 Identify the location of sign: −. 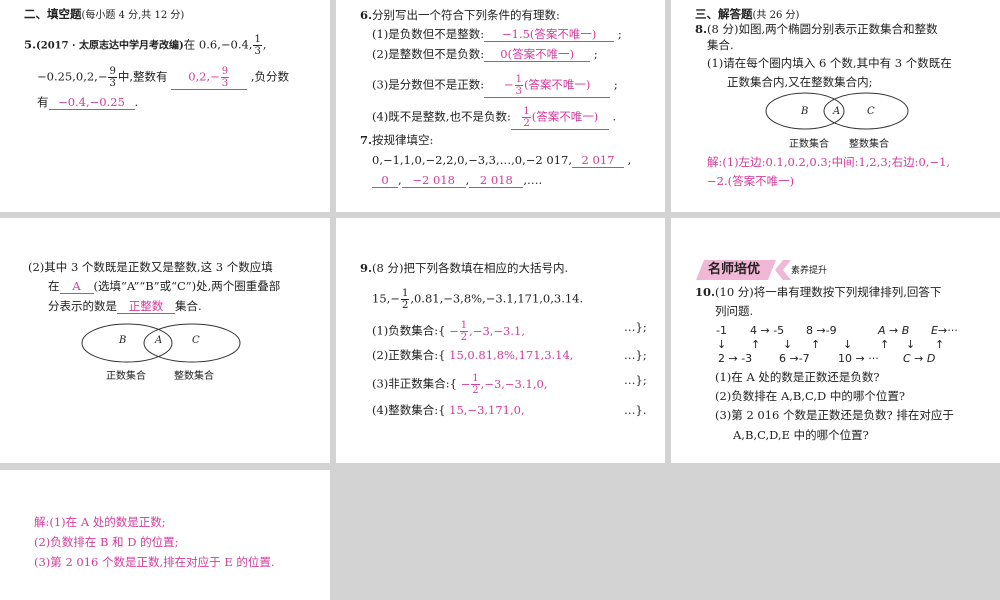
(465, 383).